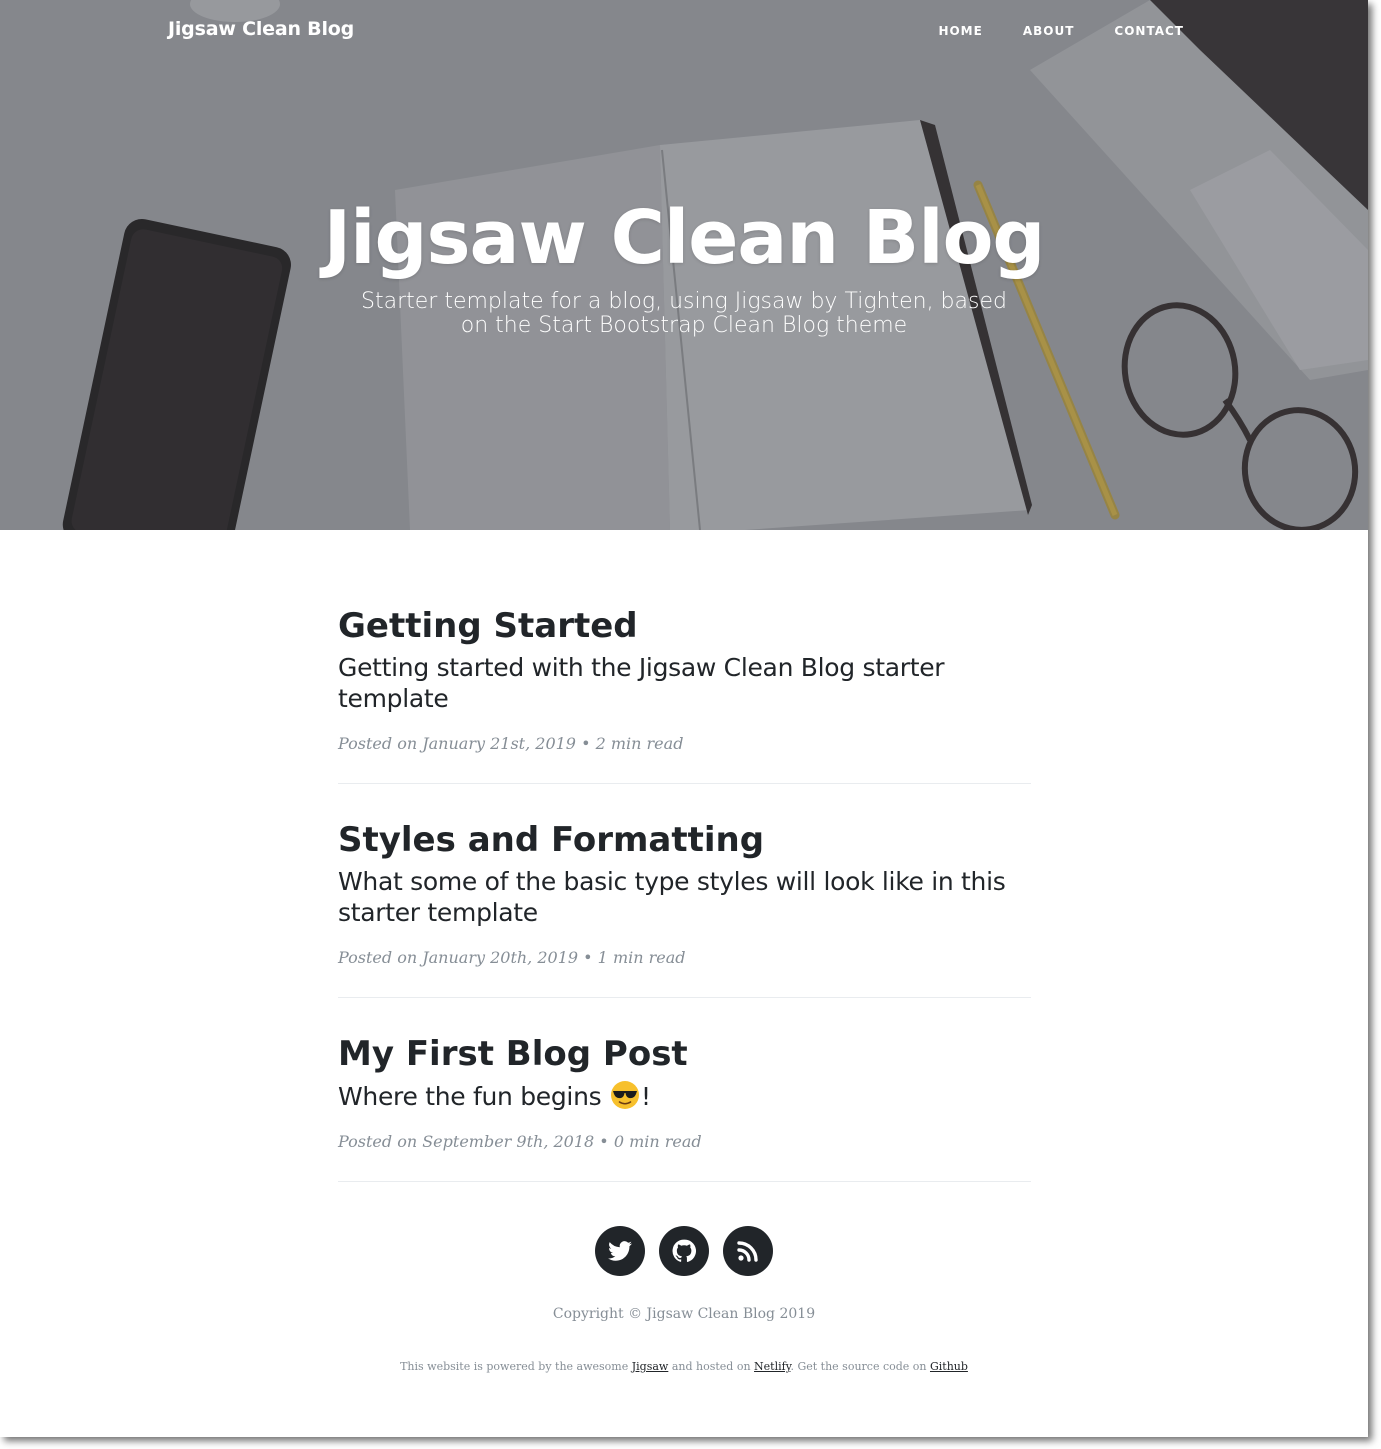 The height and width of the screenshot is (1449, 1381). I want to click on site-title: Jigsaw Clean Blog, so click(684, 238).